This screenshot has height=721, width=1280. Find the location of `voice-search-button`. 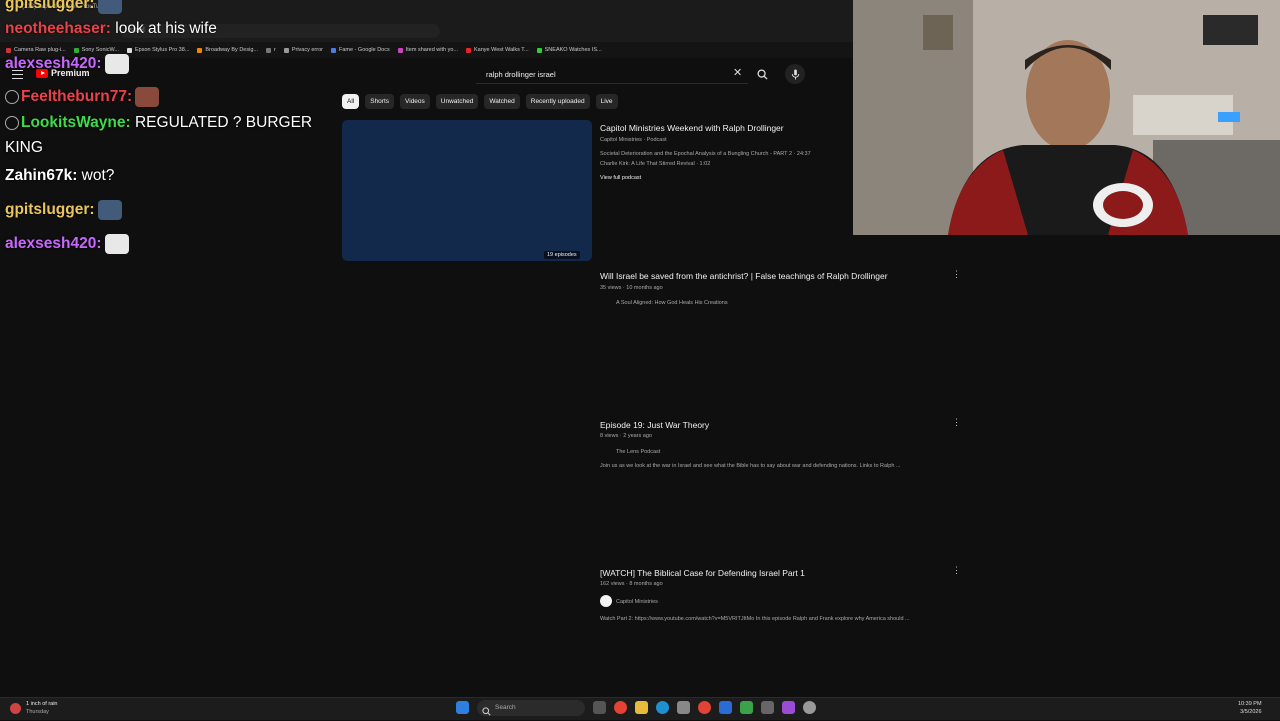

voice-search-button is located at coordinates (795, 74).